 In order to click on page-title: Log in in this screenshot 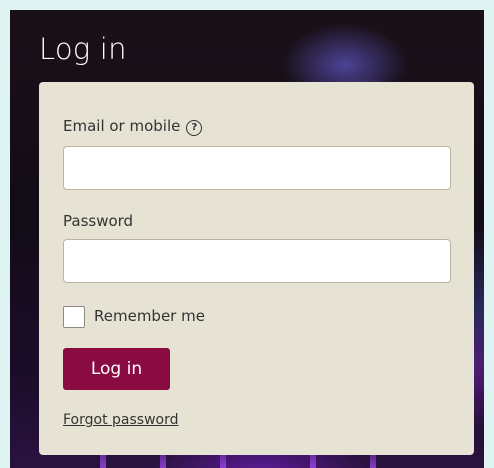, I will do `click(83, 49)`.